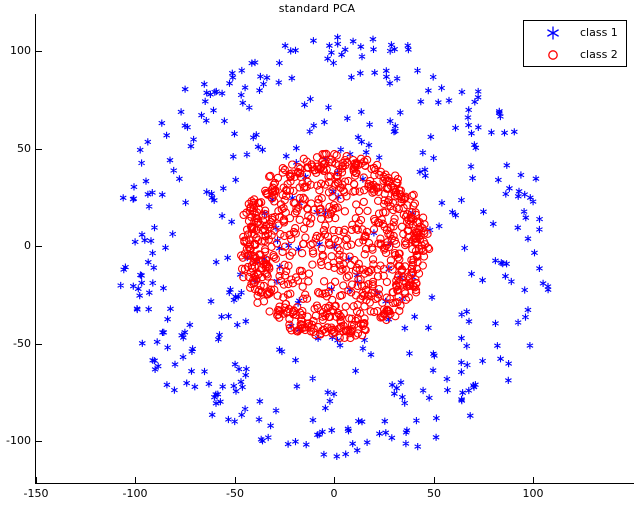 The height and width of the screenshot is (506, 634). Describe the element at coordinates (22, 343) in the screenshot. I see `y-tick-label: -50` at that location.